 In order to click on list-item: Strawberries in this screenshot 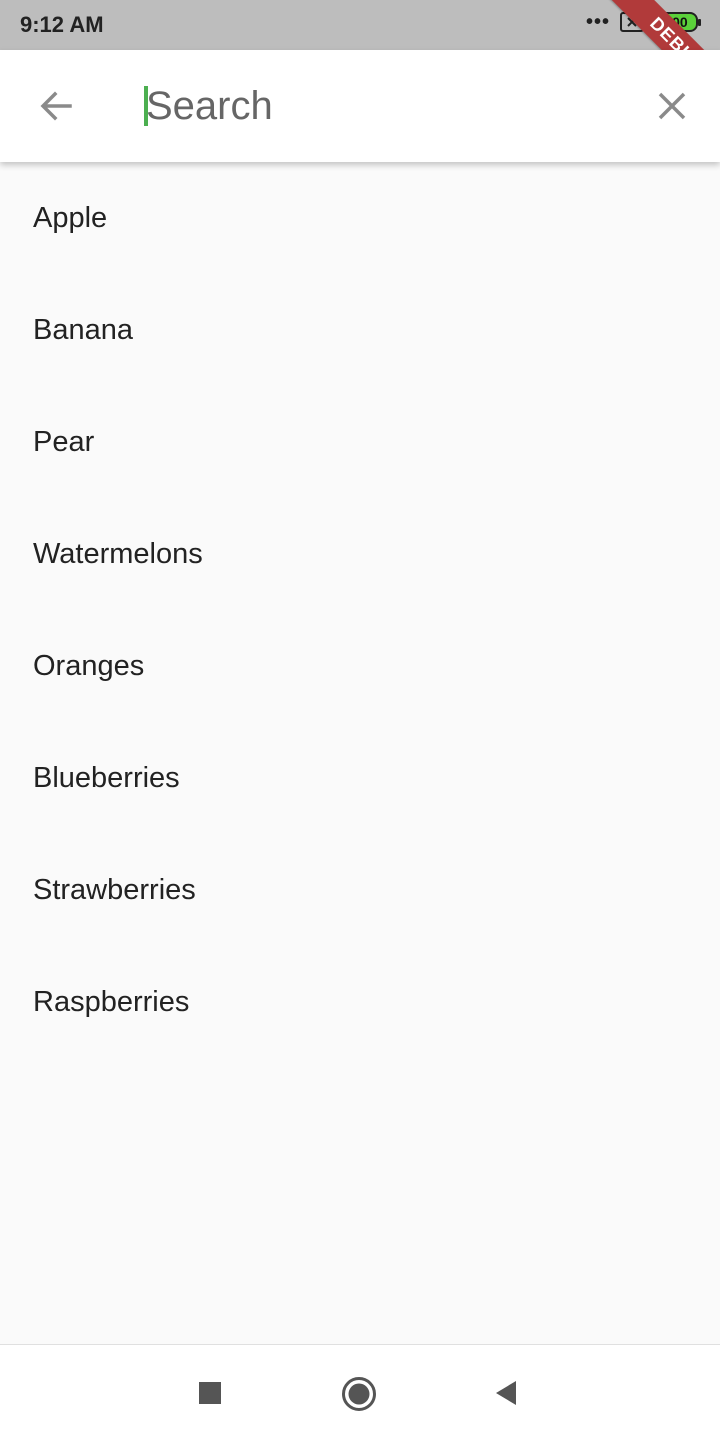, I will do `click(360, 890)`.